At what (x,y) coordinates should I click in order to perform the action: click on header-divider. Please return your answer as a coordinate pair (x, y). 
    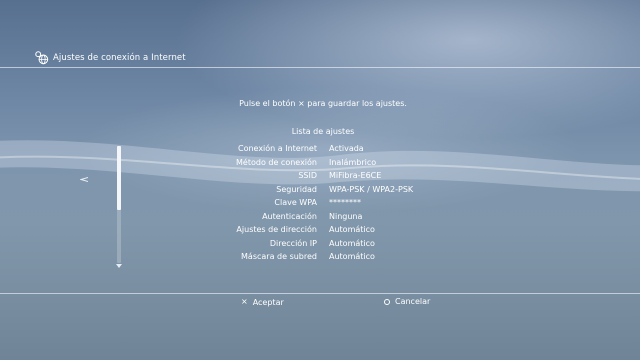
    Looking at the image, I should click on (320, 67).